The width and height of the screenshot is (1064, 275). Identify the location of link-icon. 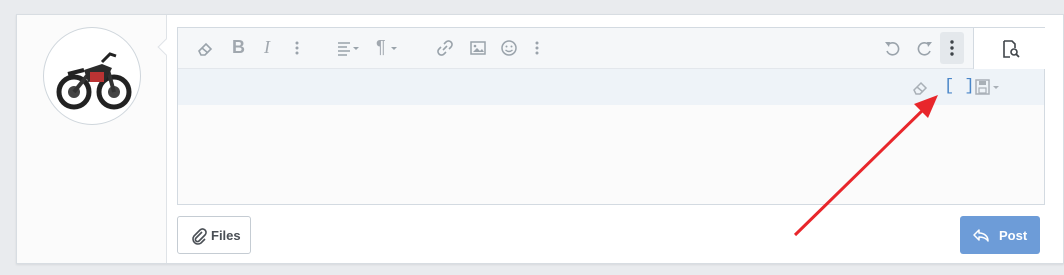
(445, 48).